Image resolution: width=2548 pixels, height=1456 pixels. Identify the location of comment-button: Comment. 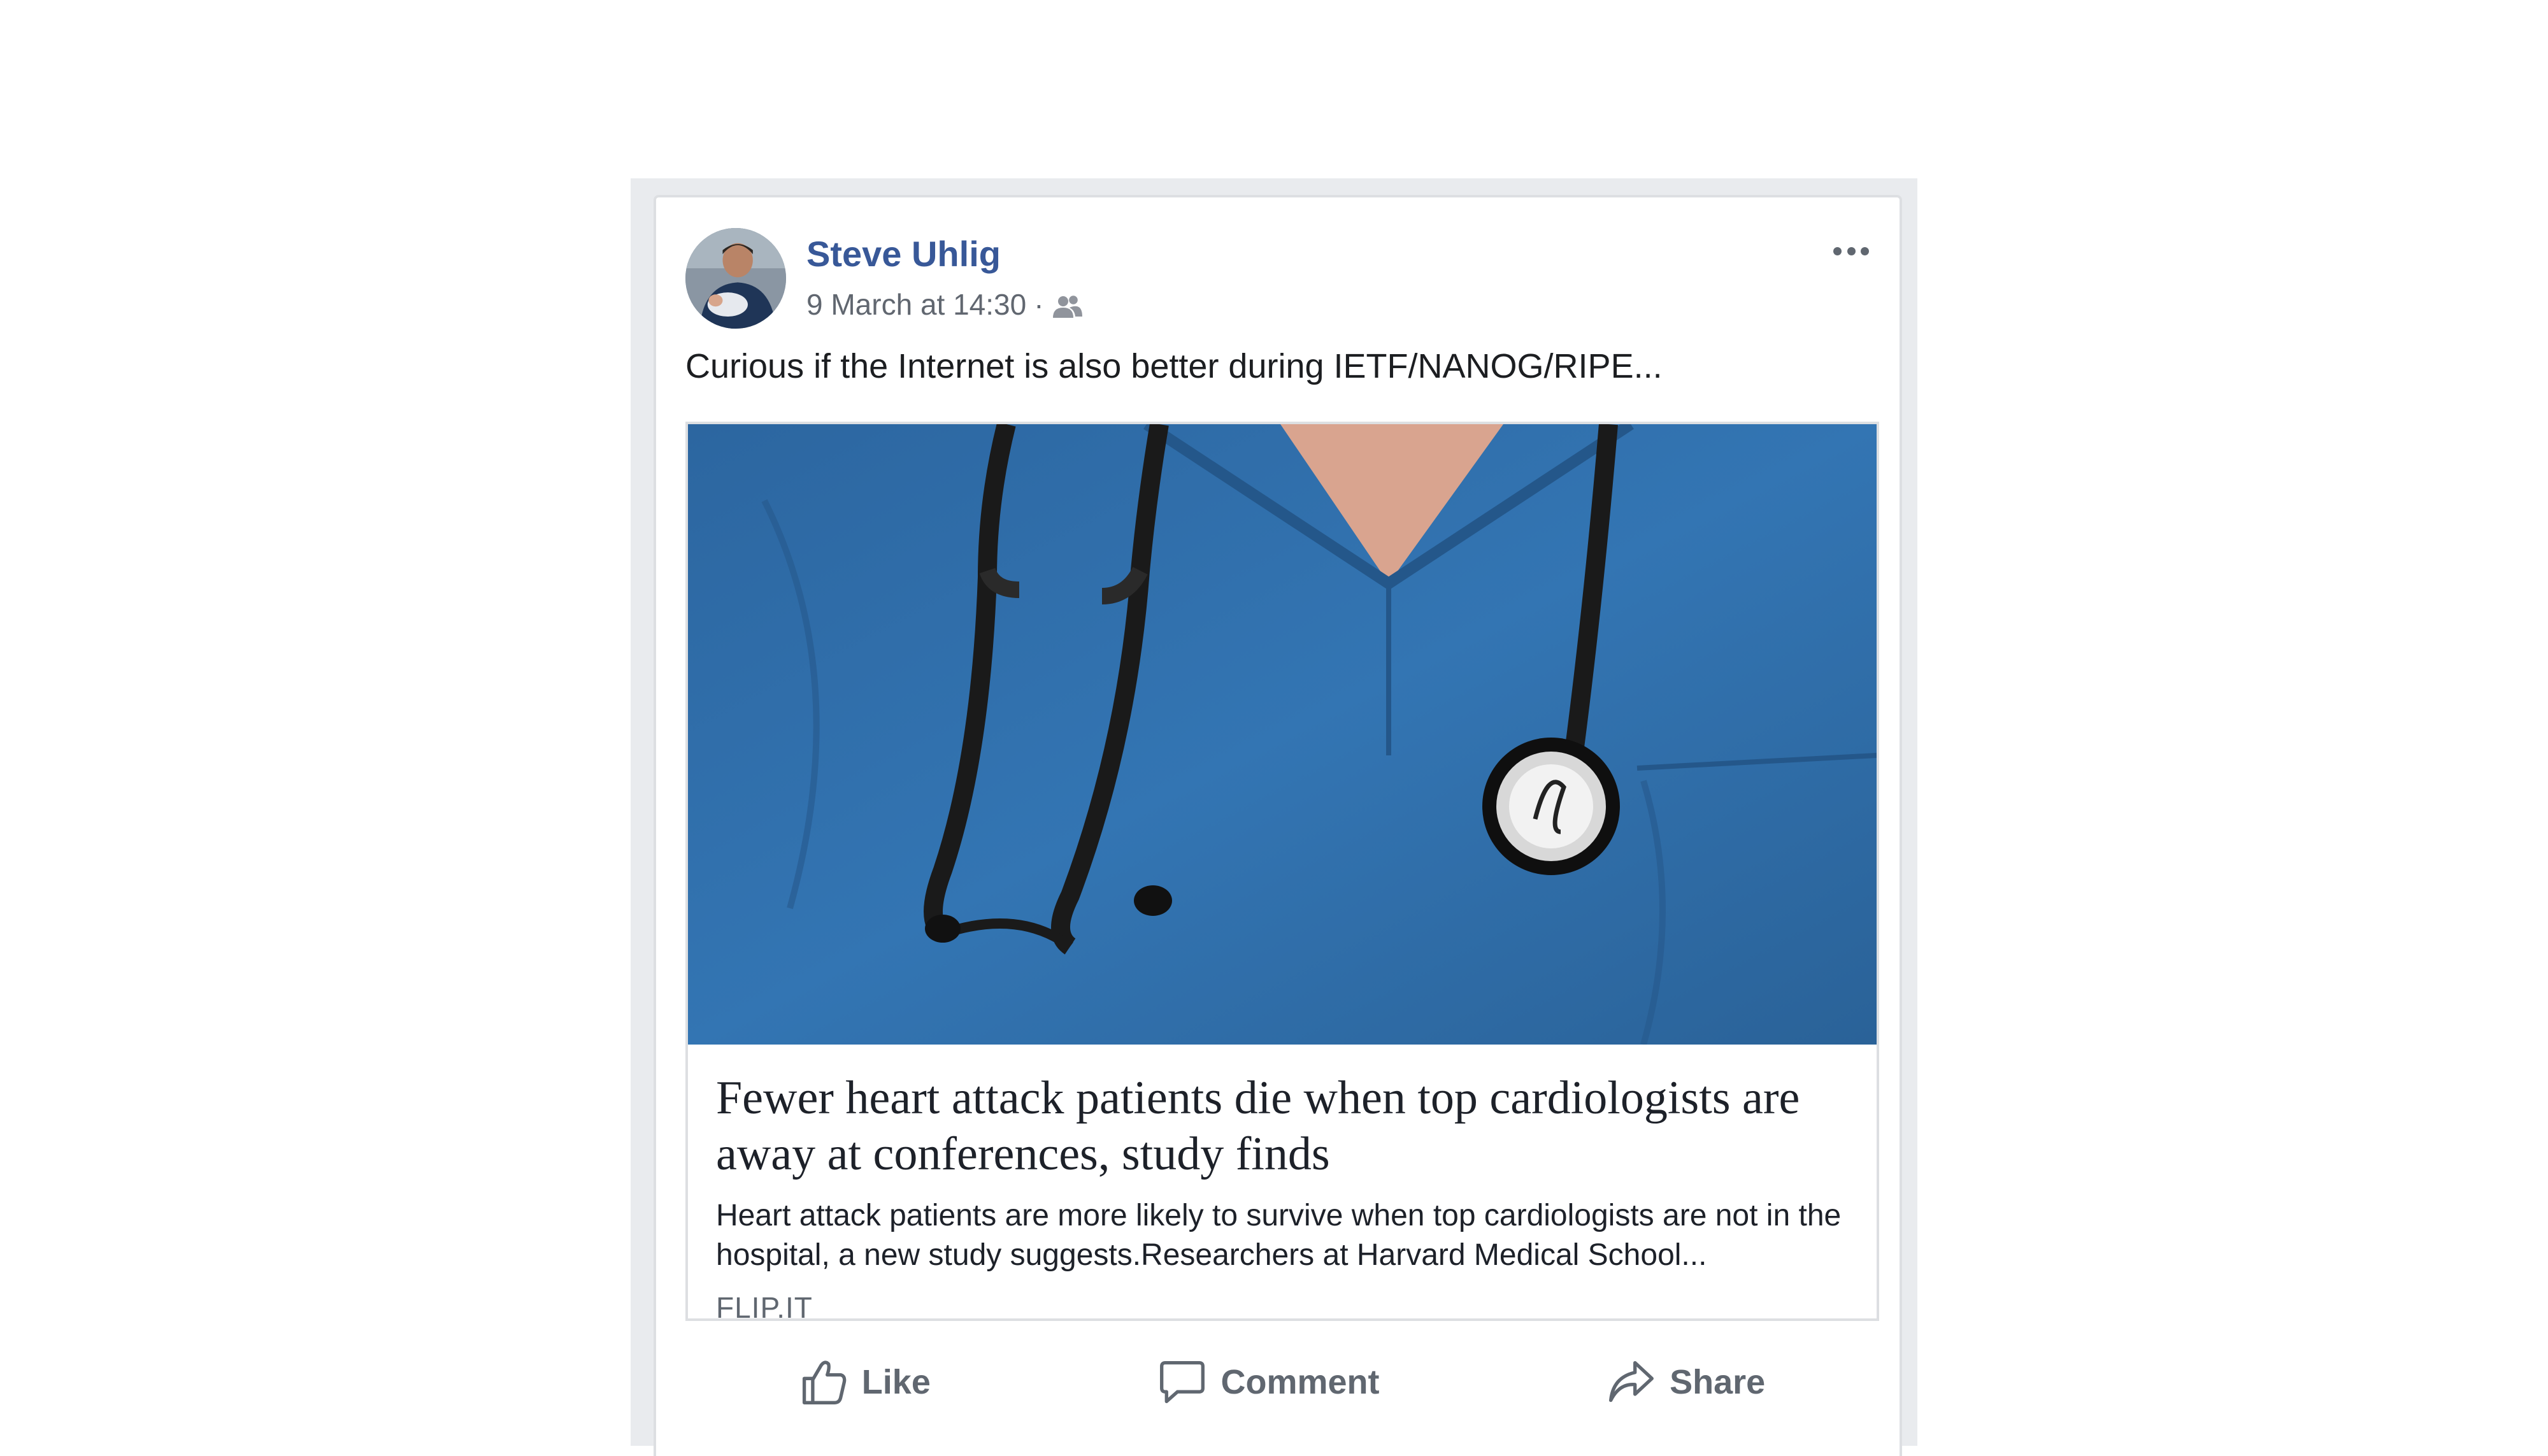
(1268, 1382).